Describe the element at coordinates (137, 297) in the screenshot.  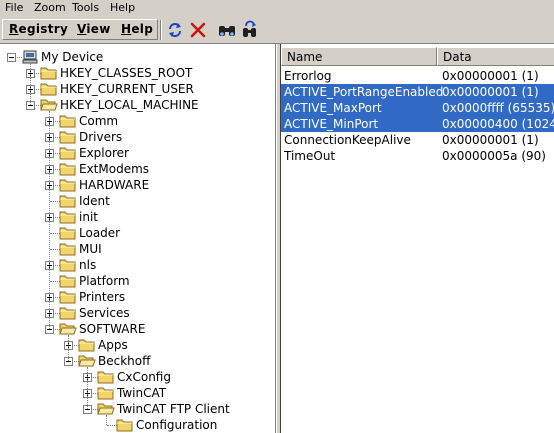
I see `tree-node: Printers` at that location.